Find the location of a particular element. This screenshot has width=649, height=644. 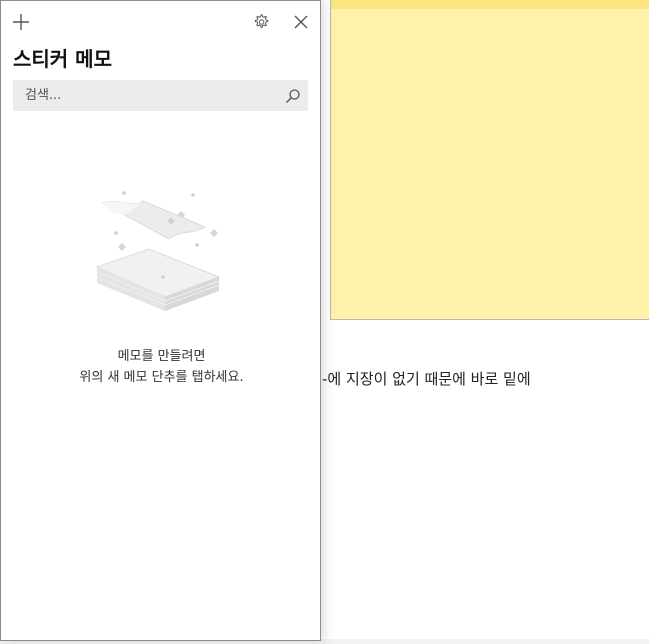

settings-button is located at coordinates (261, 22).